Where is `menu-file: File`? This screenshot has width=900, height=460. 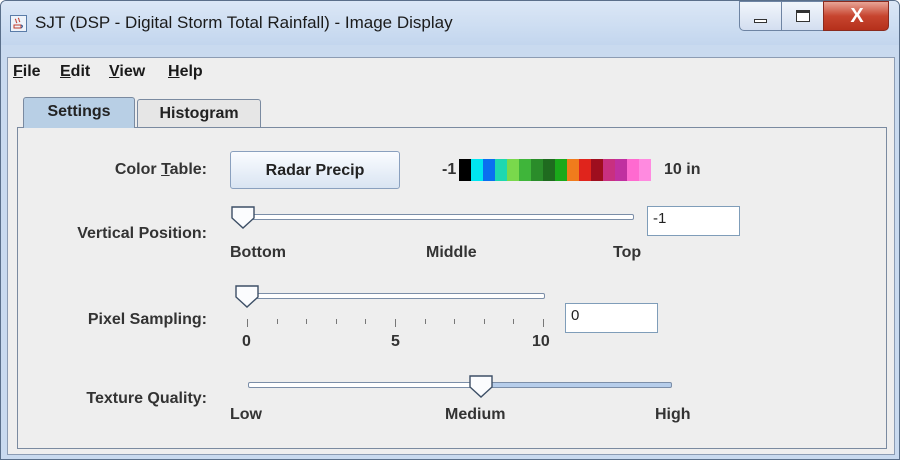 menu-file: File is located at coordinates (27, 72).